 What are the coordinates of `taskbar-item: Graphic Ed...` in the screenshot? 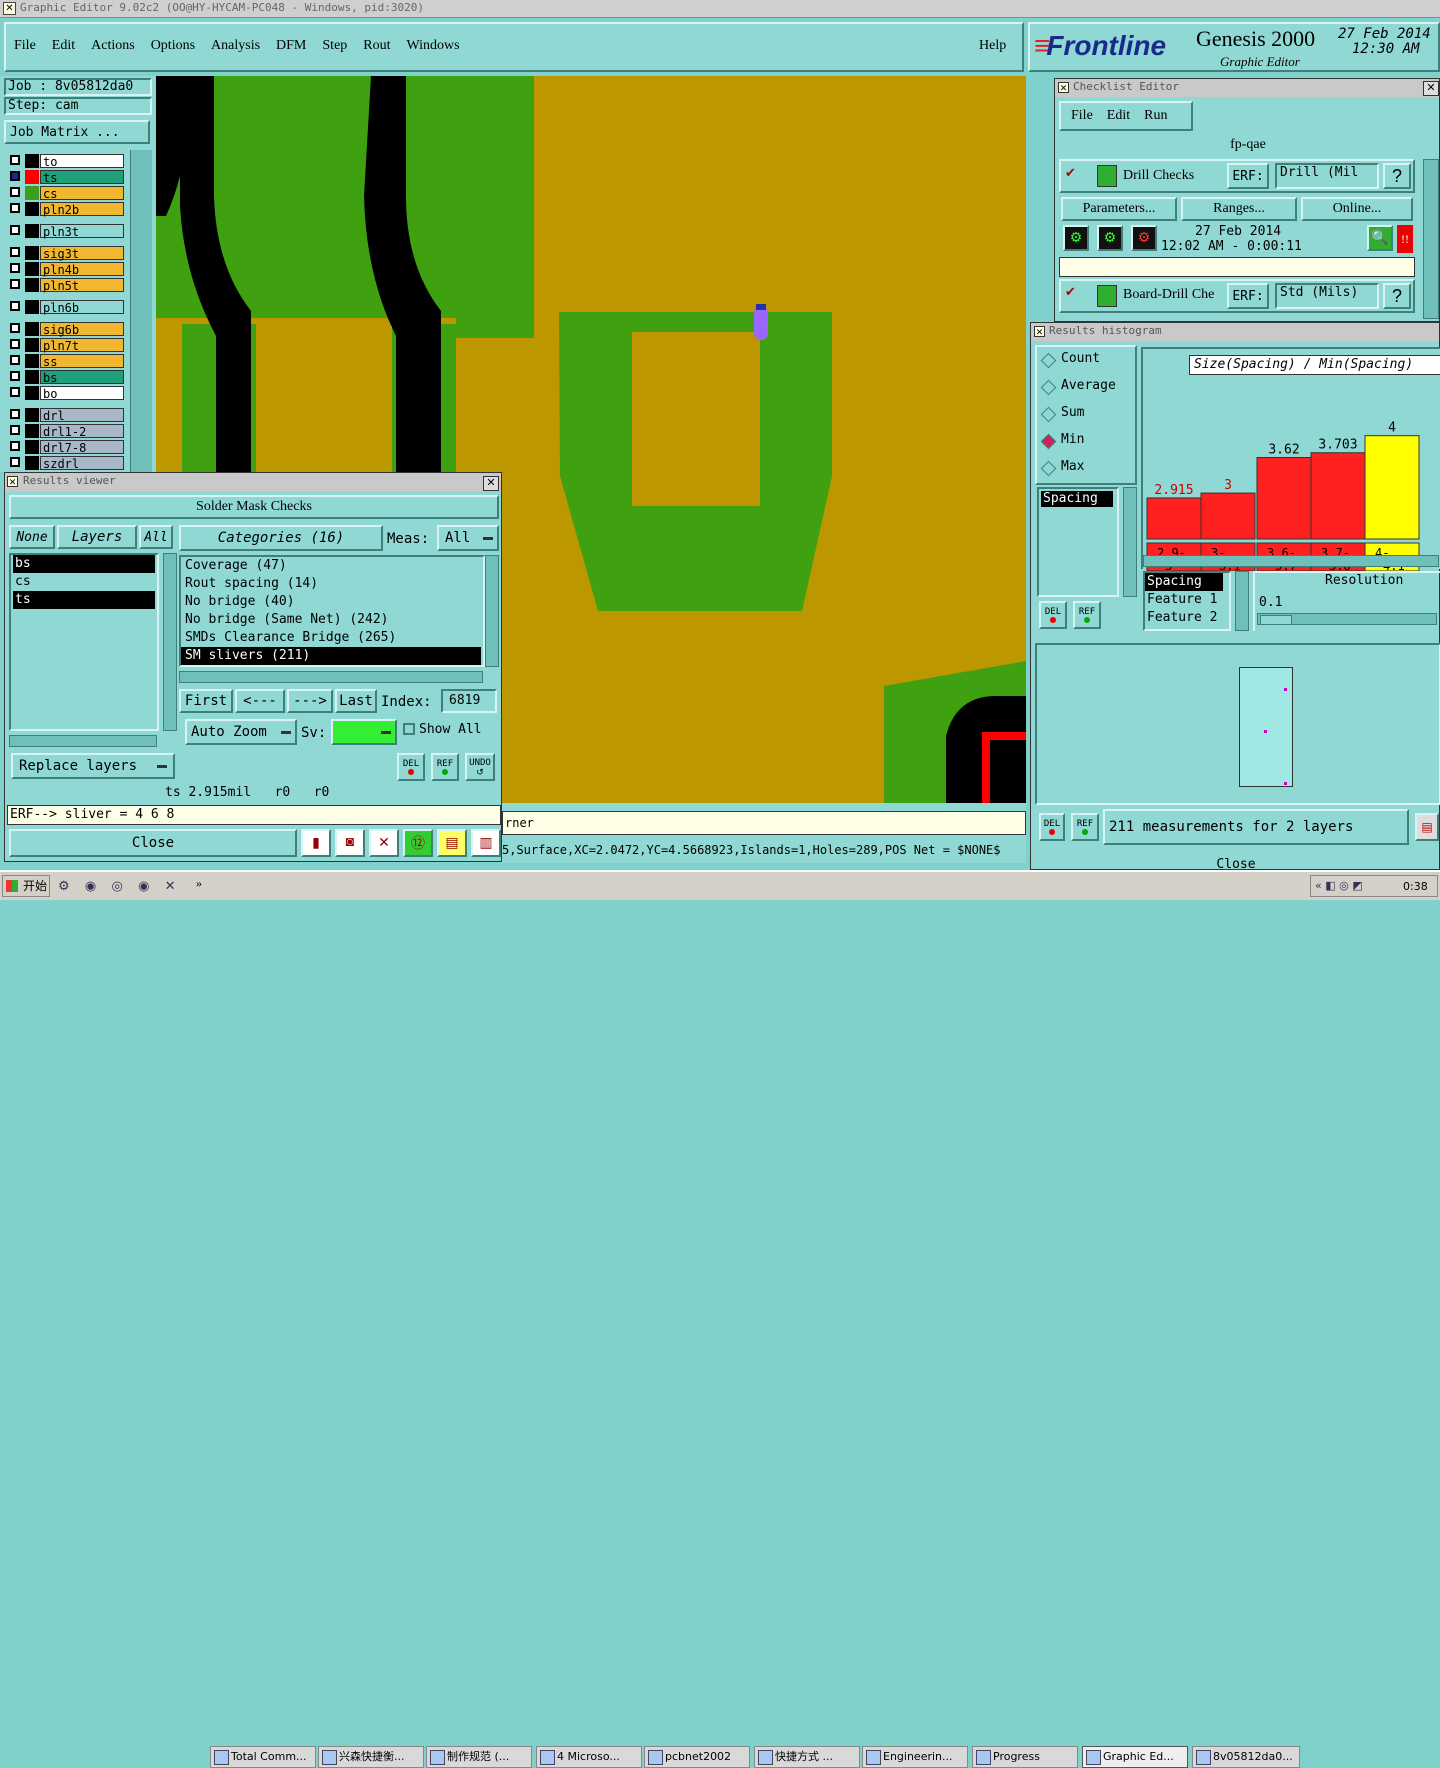 It's located at (1135, 1757).